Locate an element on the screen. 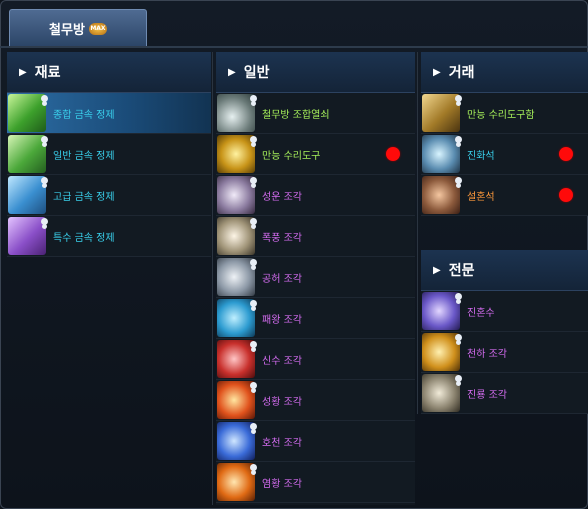 The image size is (588, 509). soul-stone-icon is located at coordinates (441, 195).